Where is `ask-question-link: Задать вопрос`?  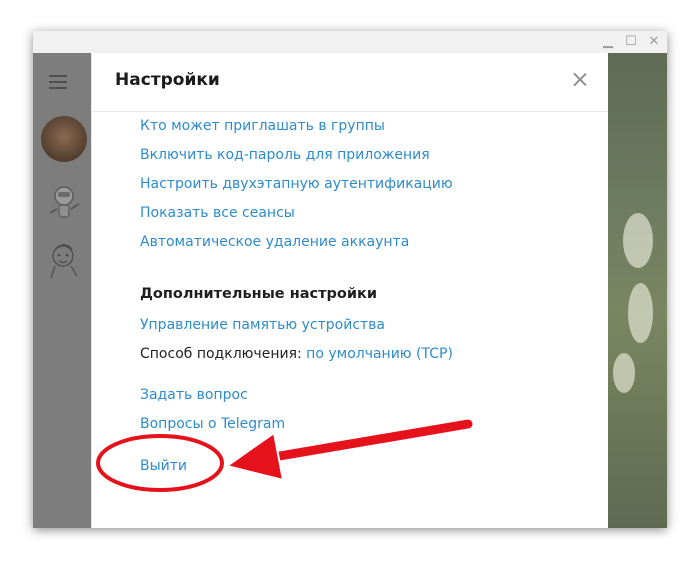 ask-question-link: Задать вопрос is located at coordinates (194, 395).